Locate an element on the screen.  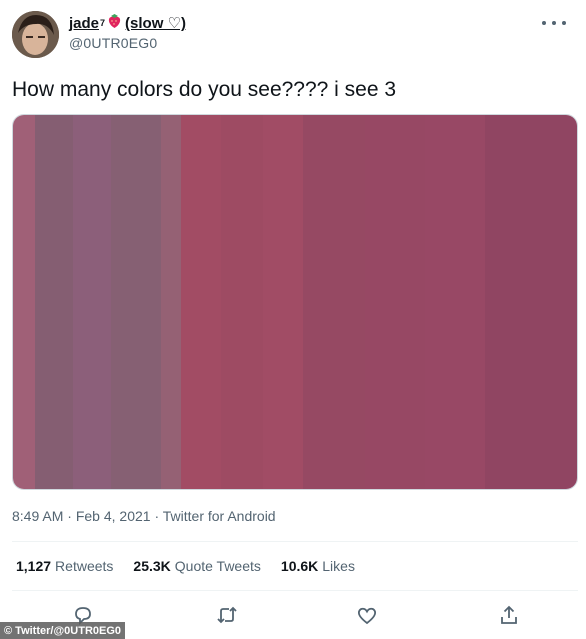
like-icon is located at coordinates (367, 615).